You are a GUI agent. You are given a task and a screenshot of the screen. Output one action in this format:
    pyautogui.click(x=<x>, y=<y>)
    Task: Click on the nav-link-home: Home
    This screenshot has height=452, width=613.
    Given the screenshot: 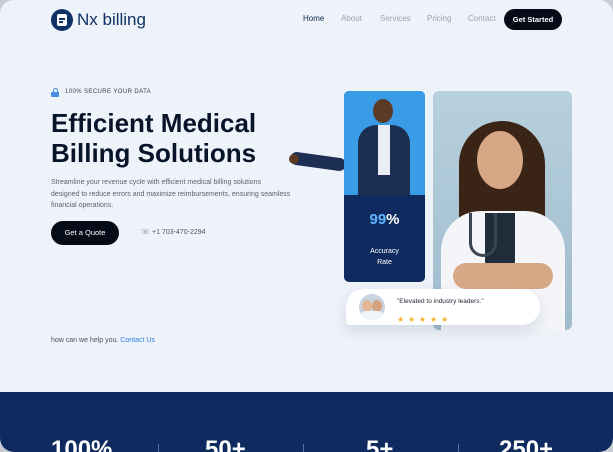 What is the action you would take?
    pyautogui.click(x=313, y=18)
    